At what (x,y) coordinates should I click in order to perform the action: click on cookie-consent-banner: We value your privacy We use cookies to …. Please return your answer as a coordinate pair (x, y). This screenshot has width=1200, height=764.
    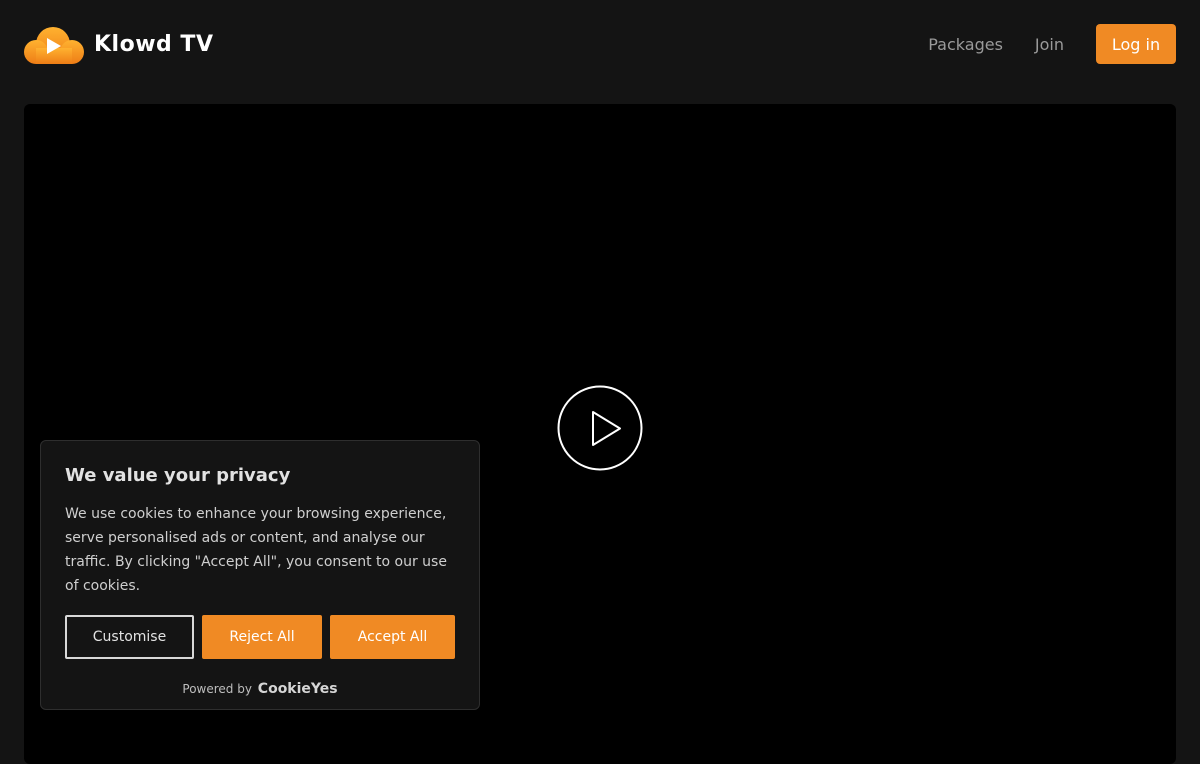
    Looking at the image, I should click on (260, 575).